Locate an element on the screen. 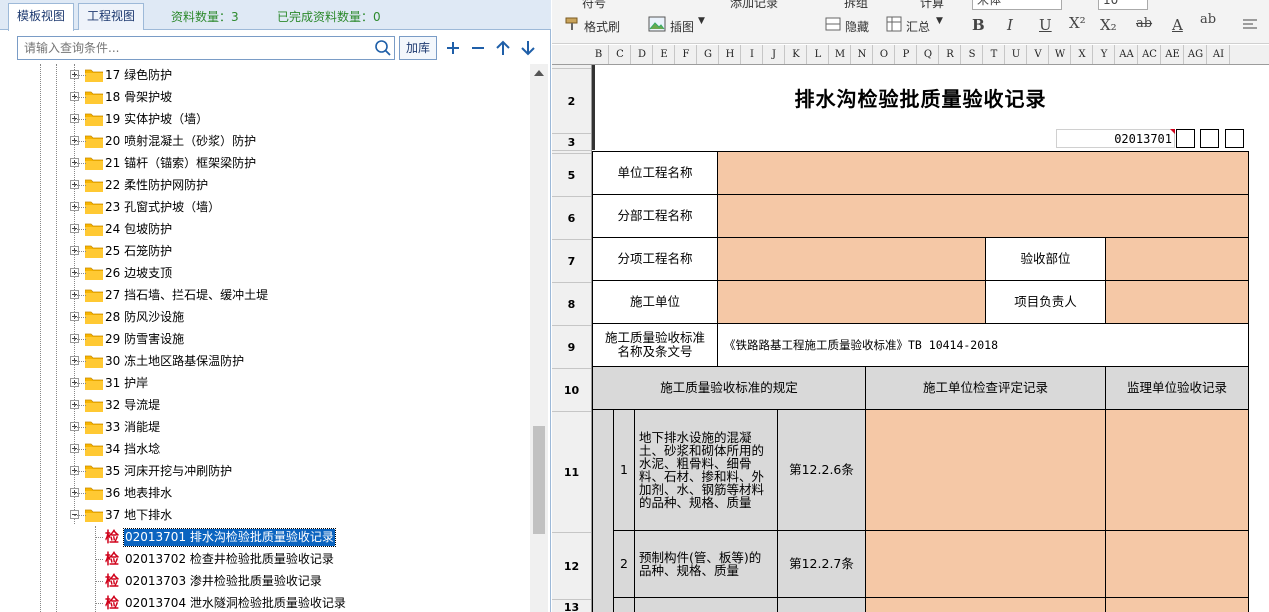  column-header: G is located at coordinates (708, 54).